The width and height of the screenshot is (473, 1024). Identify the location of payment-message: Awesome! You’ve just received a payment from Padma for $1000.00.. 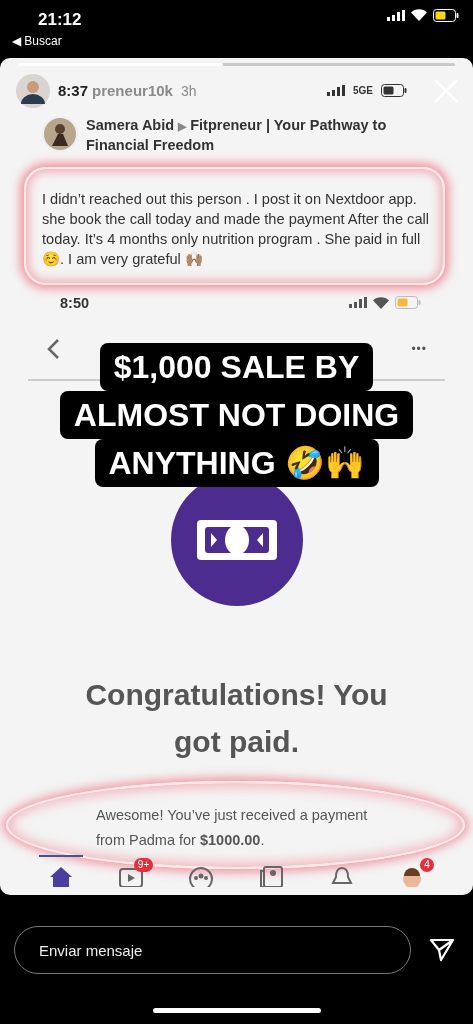
(232, 828).